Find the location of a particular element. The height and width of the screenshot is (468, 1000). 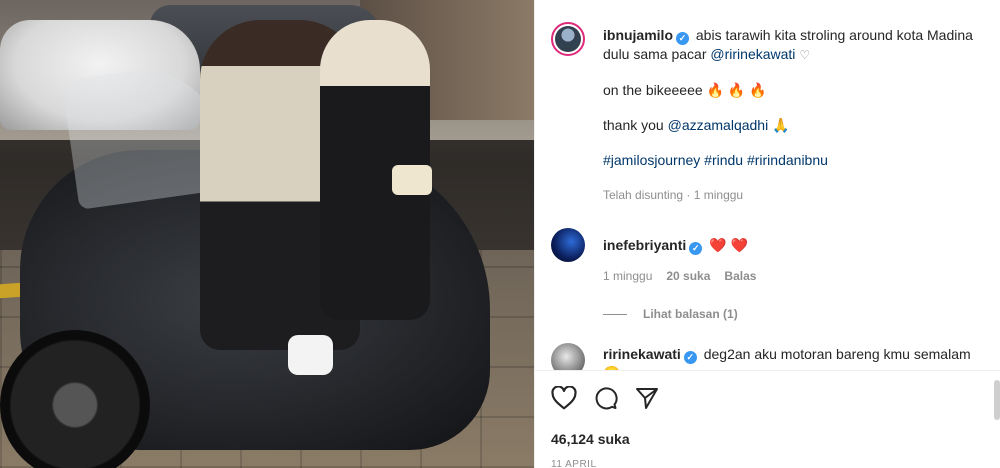

comment-text: deg2an aku motoran bareng kmu semalam is located at coordinates (837, 354).